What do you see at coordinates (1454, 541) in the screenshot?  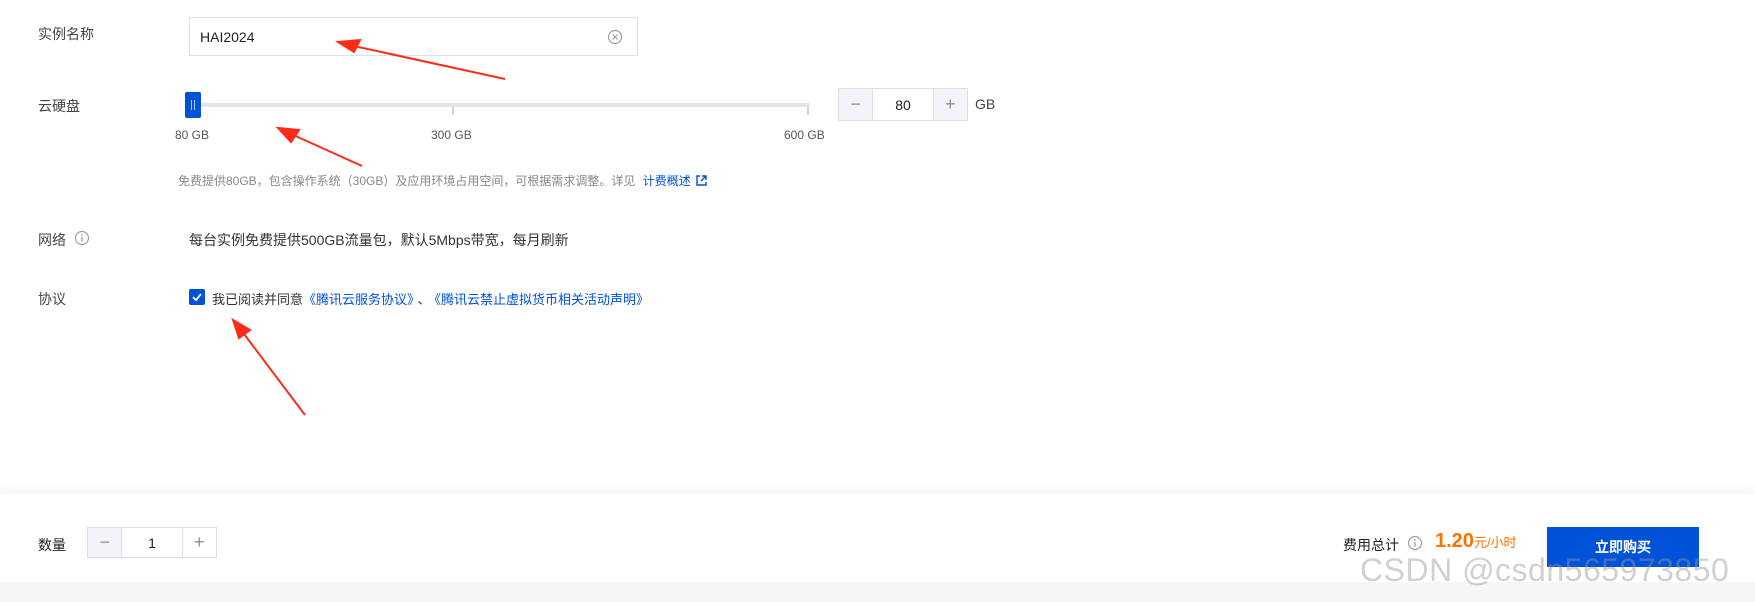 I see `price-value: 1.20` at bounding box center [1454, 541].